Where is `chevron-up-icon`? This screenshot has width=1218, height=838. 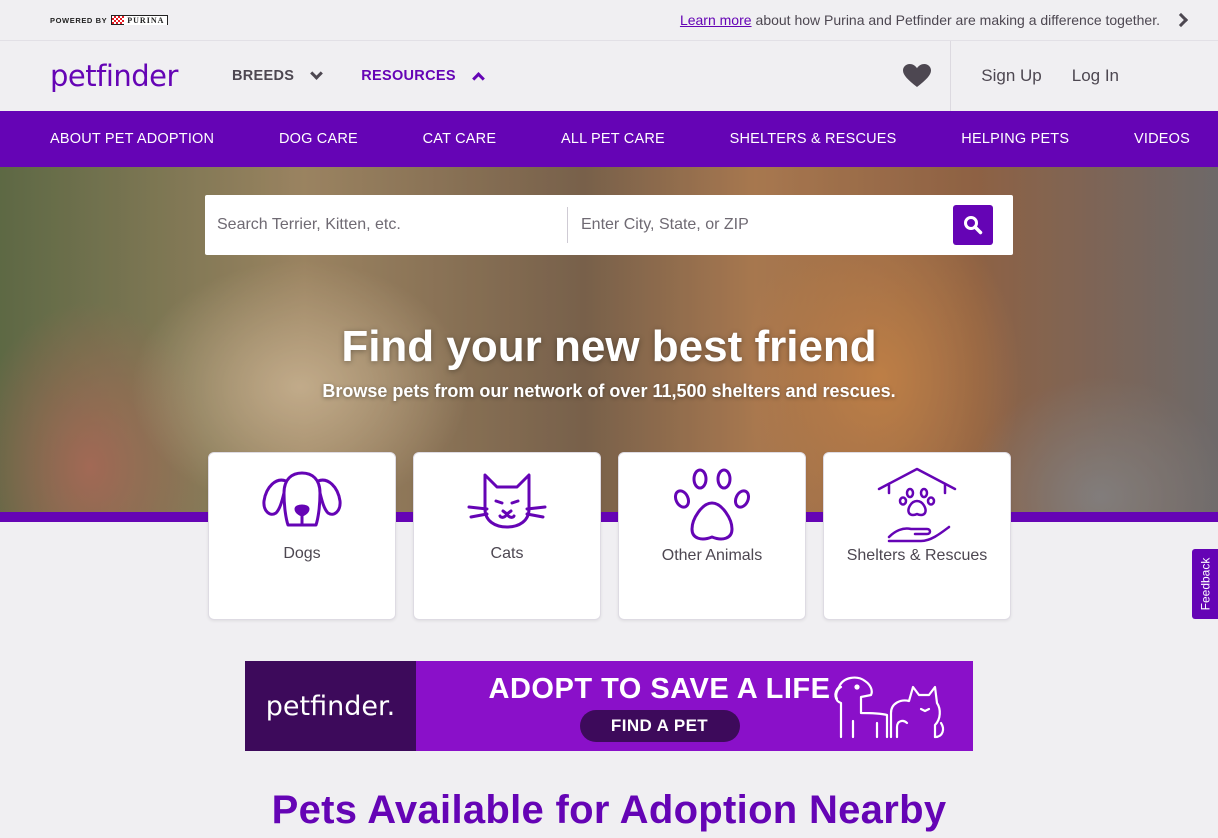
chevron-up-icon is located at coordinates (478, 78).